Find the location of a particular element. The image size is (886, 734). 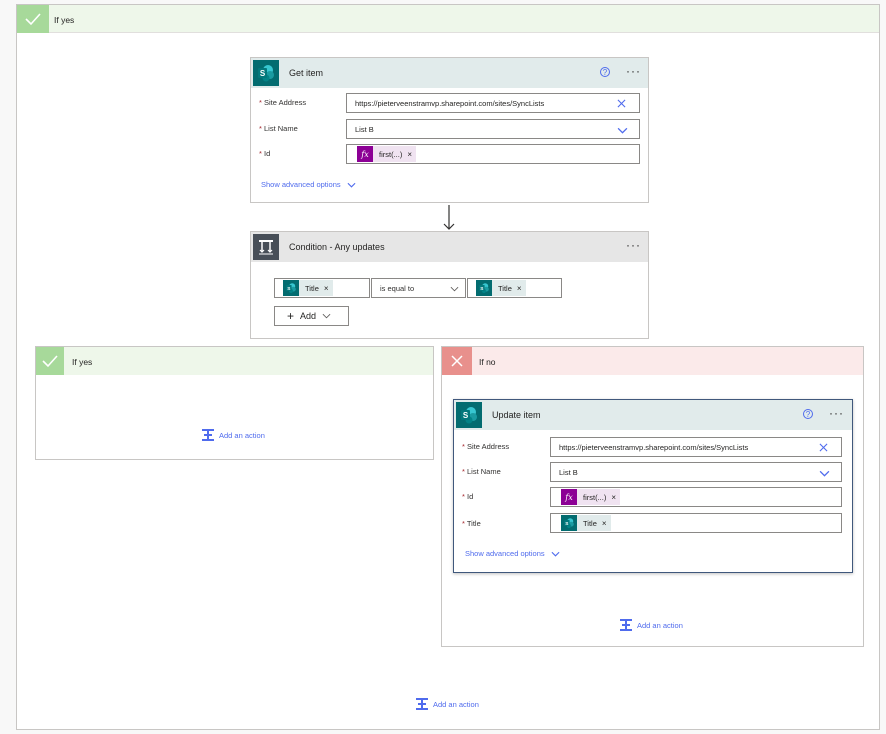

title-field: Title × is located at coordinates (696, 523).